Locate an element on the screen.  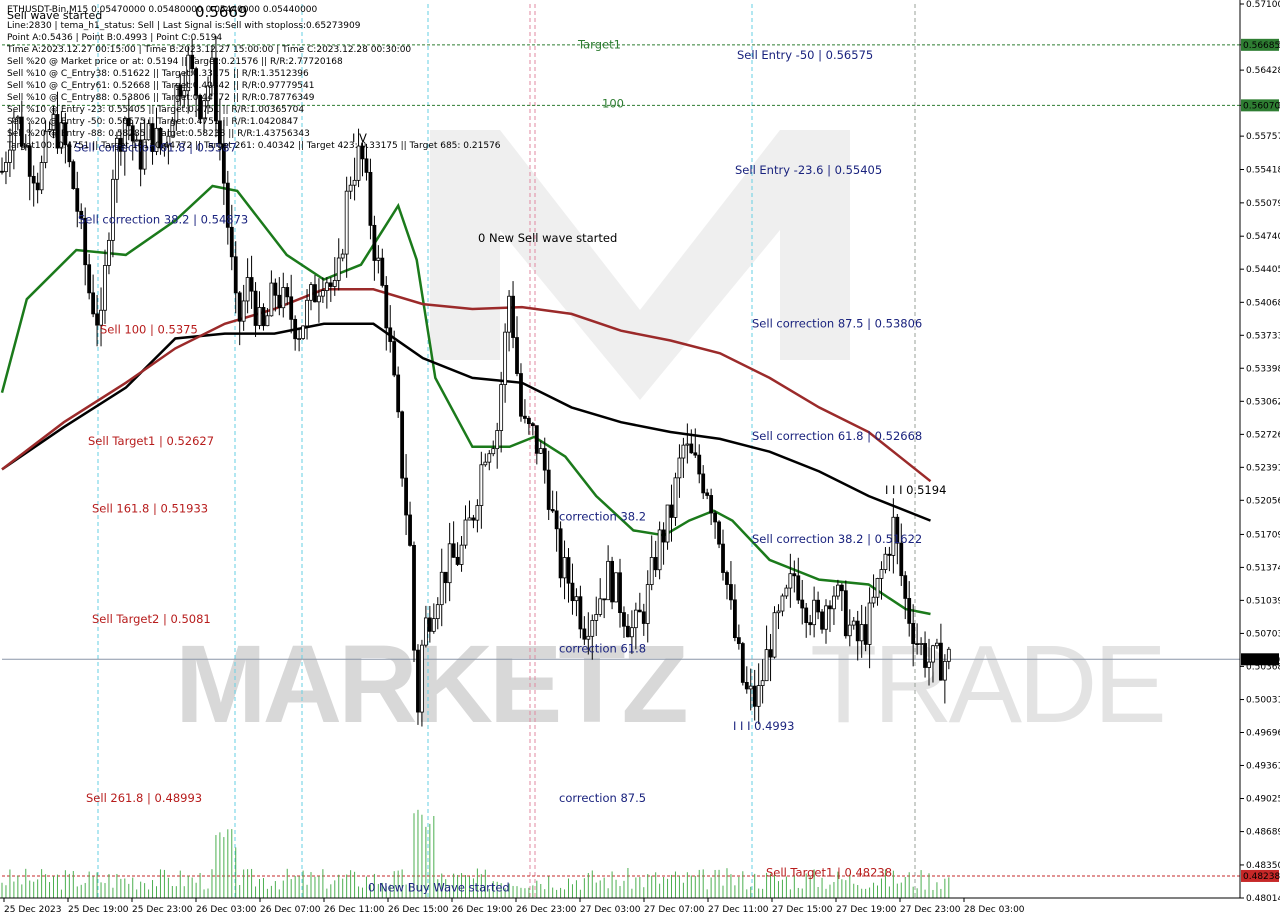
price-tick-label: 0.53733 is located at coordinates (1263, 336).